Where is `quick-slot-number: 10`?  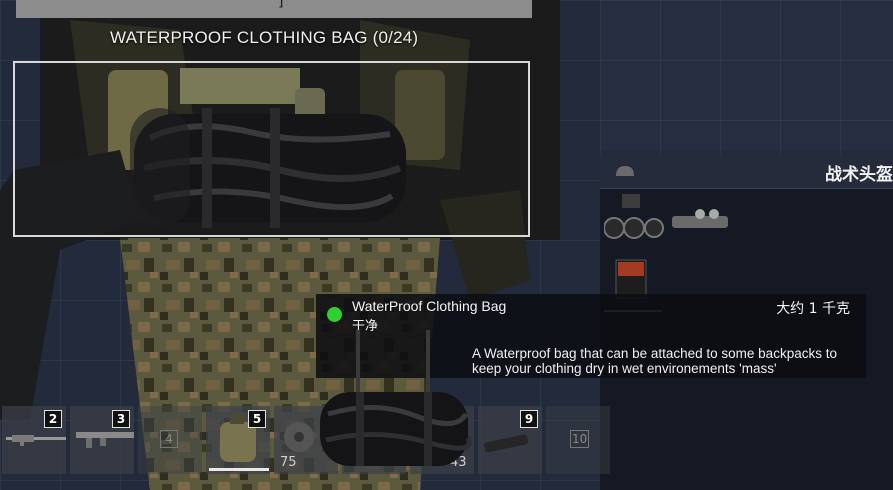 quick-slot-number: 10 is located at coordinates (580, 439).